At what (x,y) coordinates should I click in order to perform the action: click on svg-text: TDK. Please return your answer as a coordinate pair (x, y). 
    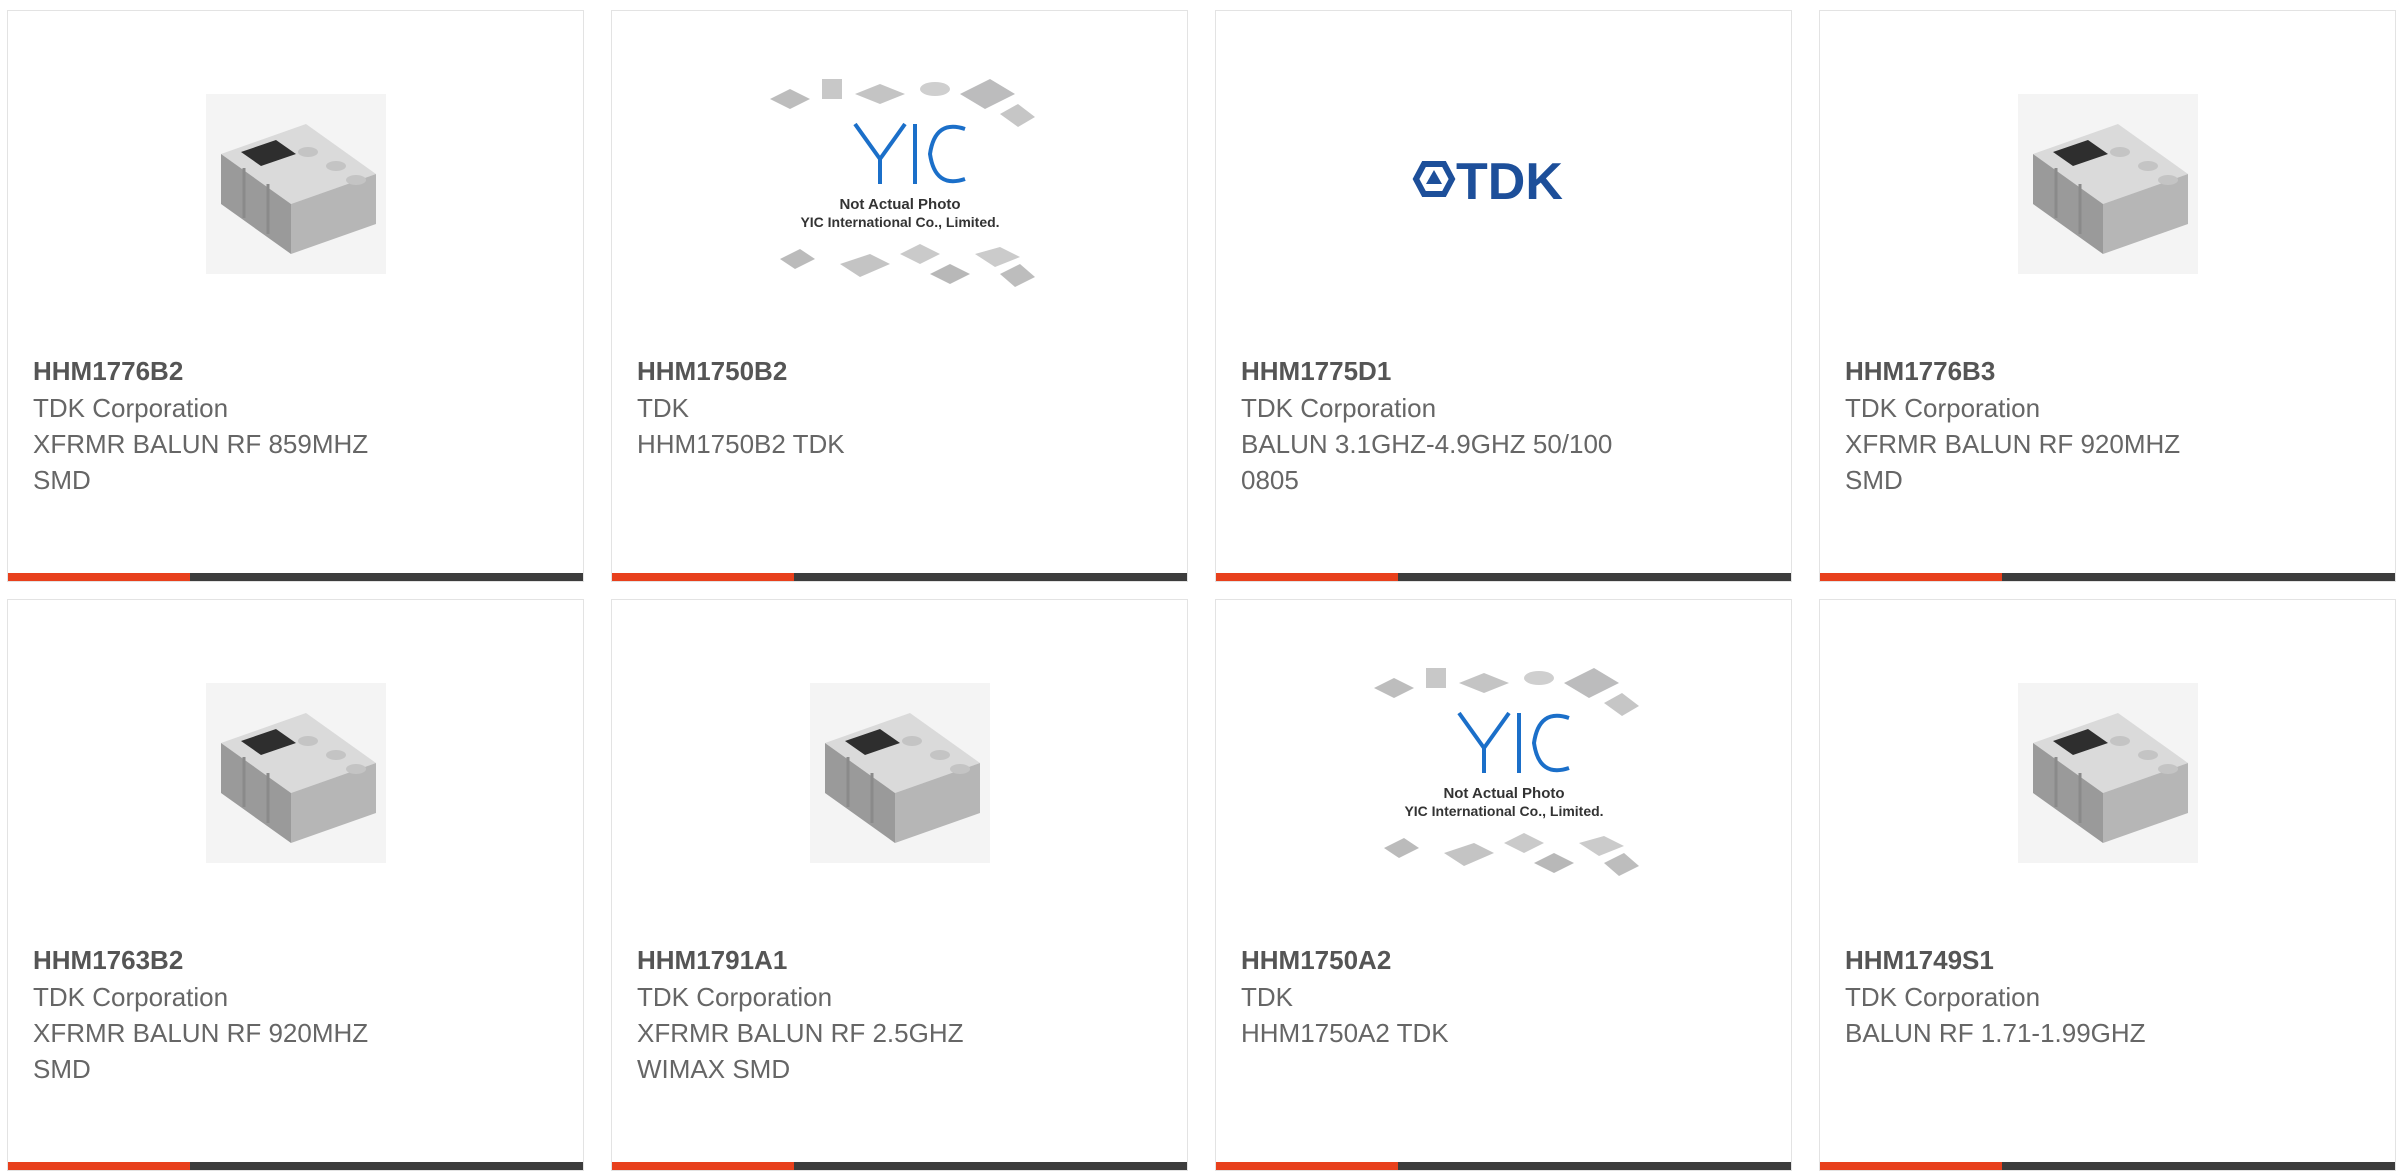
    Looking at the image, I should click on (1509, 182).